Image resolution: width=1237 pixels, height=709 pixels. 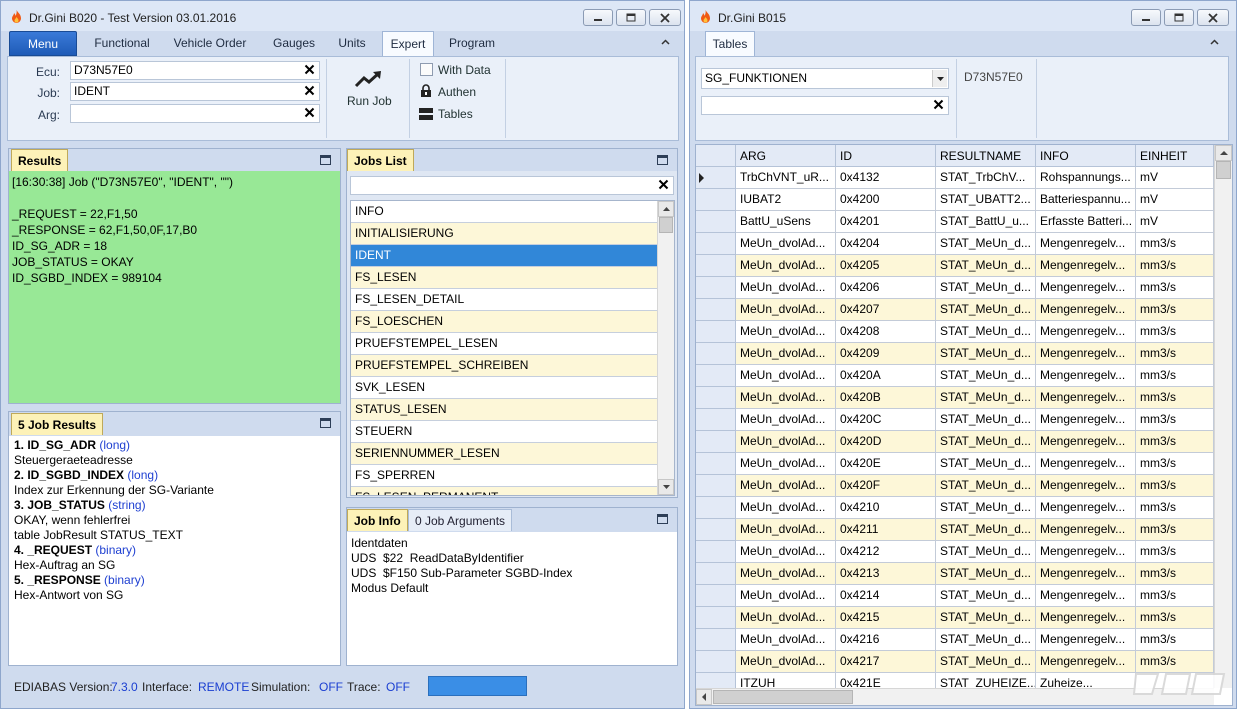 What do you see at coordinates (786, 200) in the screenshot?
I see `grid-cell: IUBAT2` at bounding box center [786, 200].